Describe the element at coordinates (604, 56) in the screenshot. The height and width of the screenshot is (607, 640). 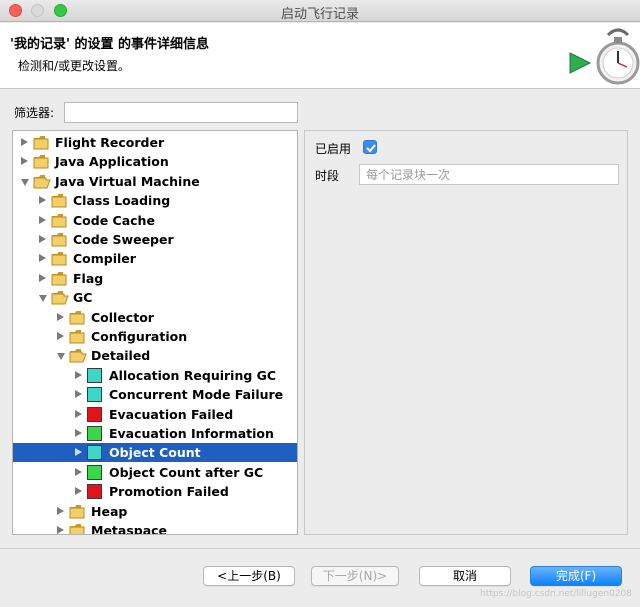
I see `stopwatch-icon` at that location.